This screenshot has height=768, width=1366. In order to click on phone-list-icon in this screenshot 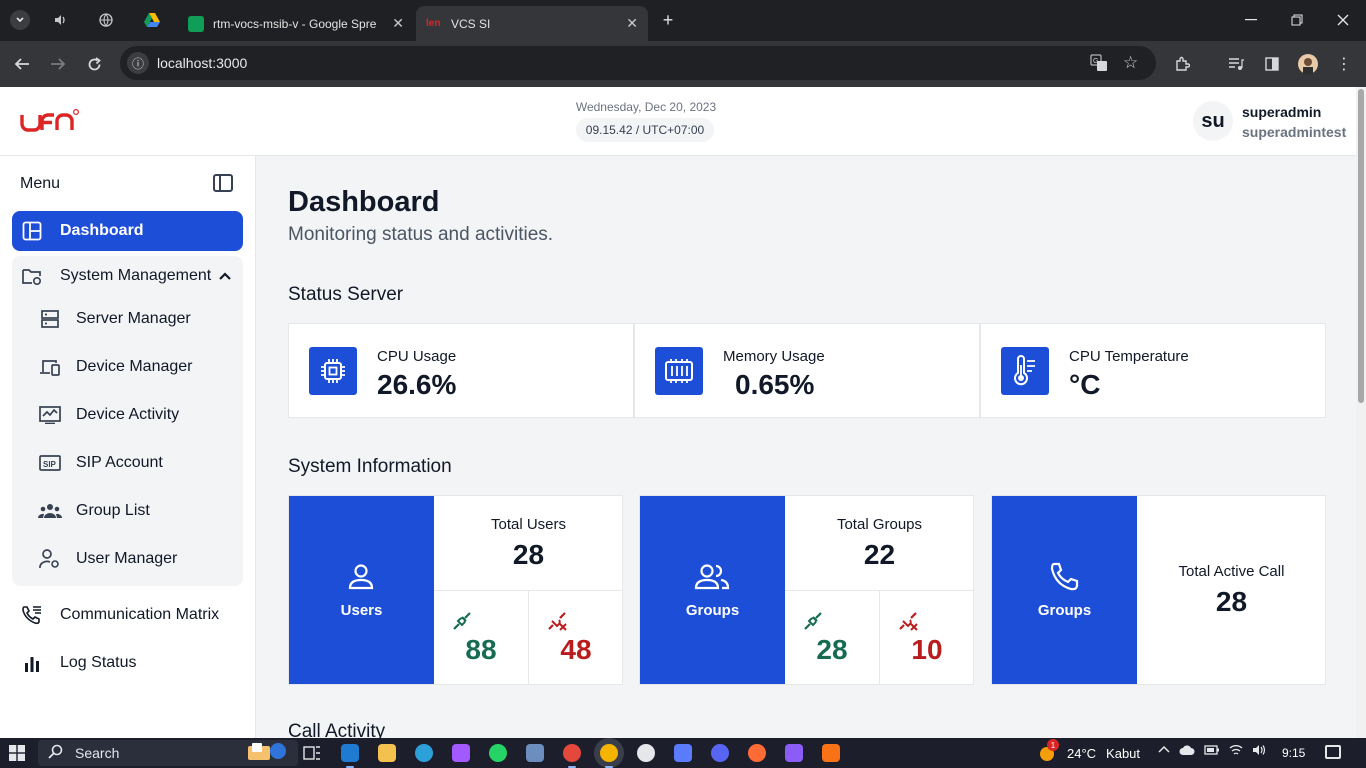, I will do `click(32, 615)`.